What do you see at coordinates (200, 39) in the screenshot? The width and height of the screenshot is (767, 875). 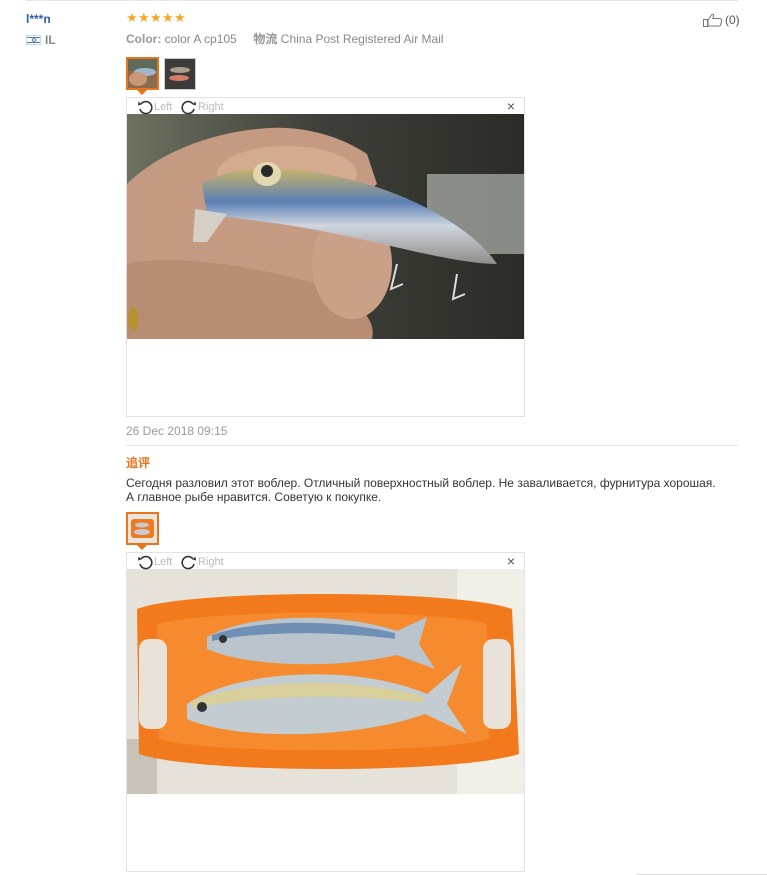 I see `color-value: color A cp105` at bounding box center [200, 39].